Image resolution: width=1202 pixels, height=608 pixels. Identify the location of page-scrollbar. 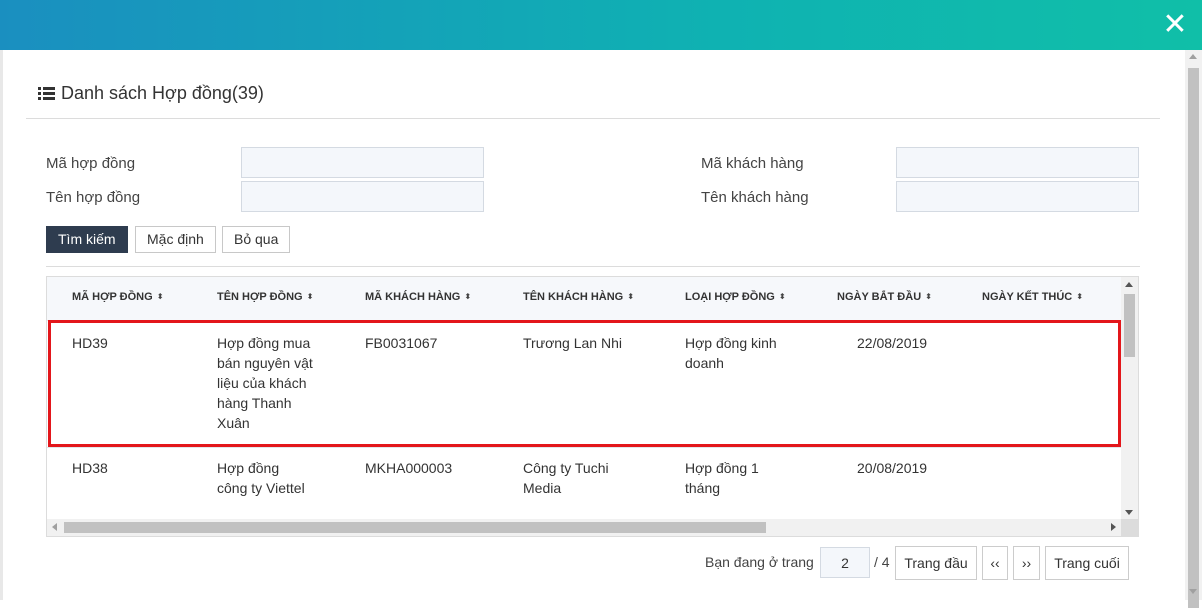
(1193, 329).